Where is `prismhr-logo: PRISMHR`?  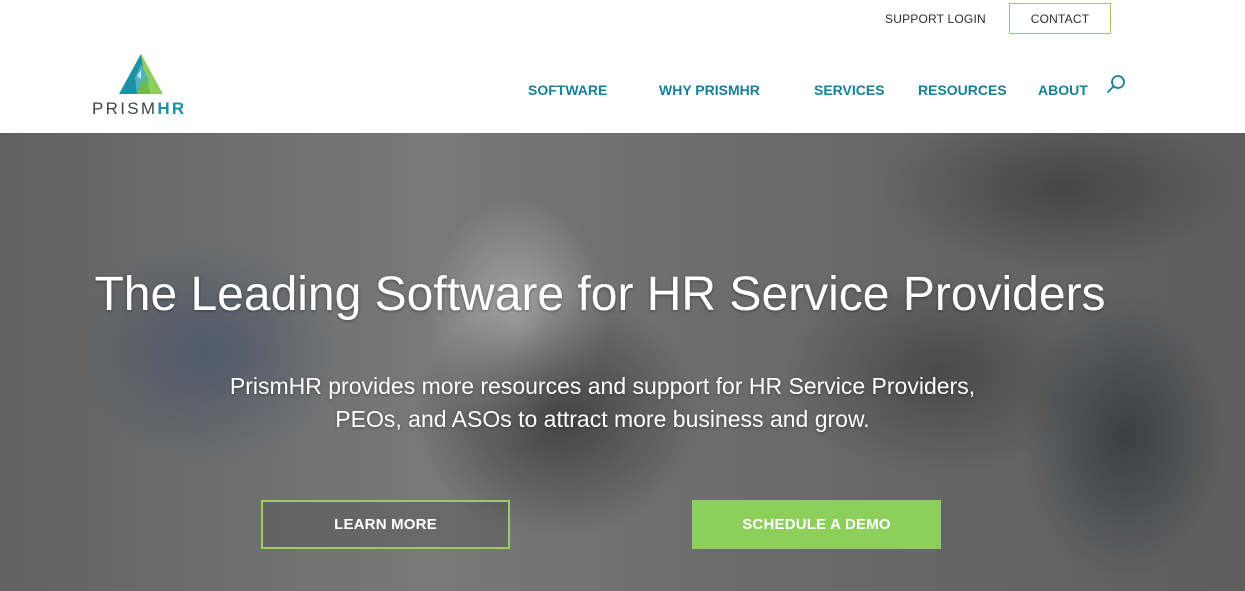
prismhr-logo: PRISMHR is located at coordinates (142, 89).